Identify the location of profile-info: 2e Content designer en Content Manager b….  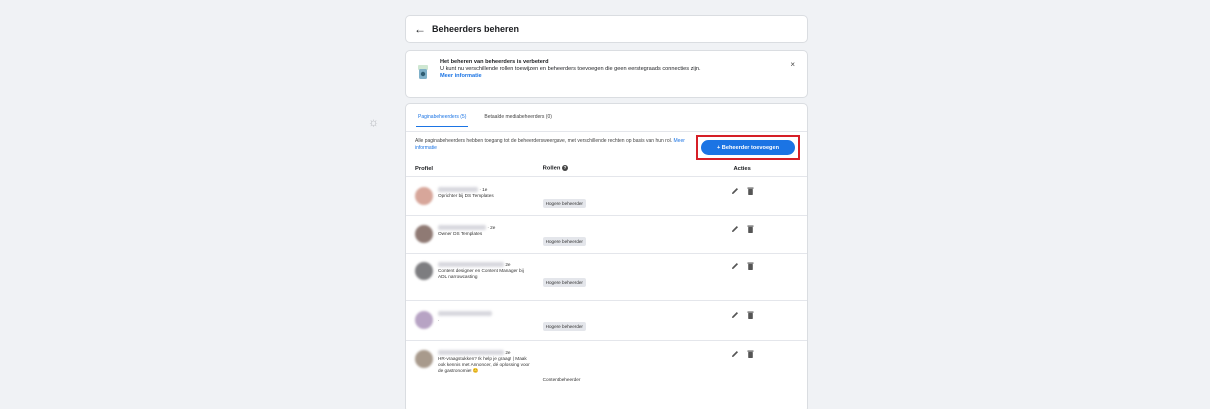
(485, 271).